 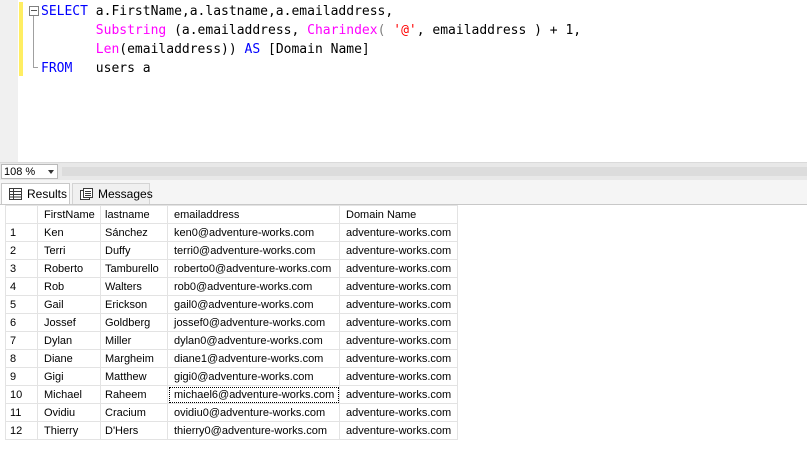 I want to click on cell-emailaddress: ken0@adventure-works.com, so click(x=253, y=232).